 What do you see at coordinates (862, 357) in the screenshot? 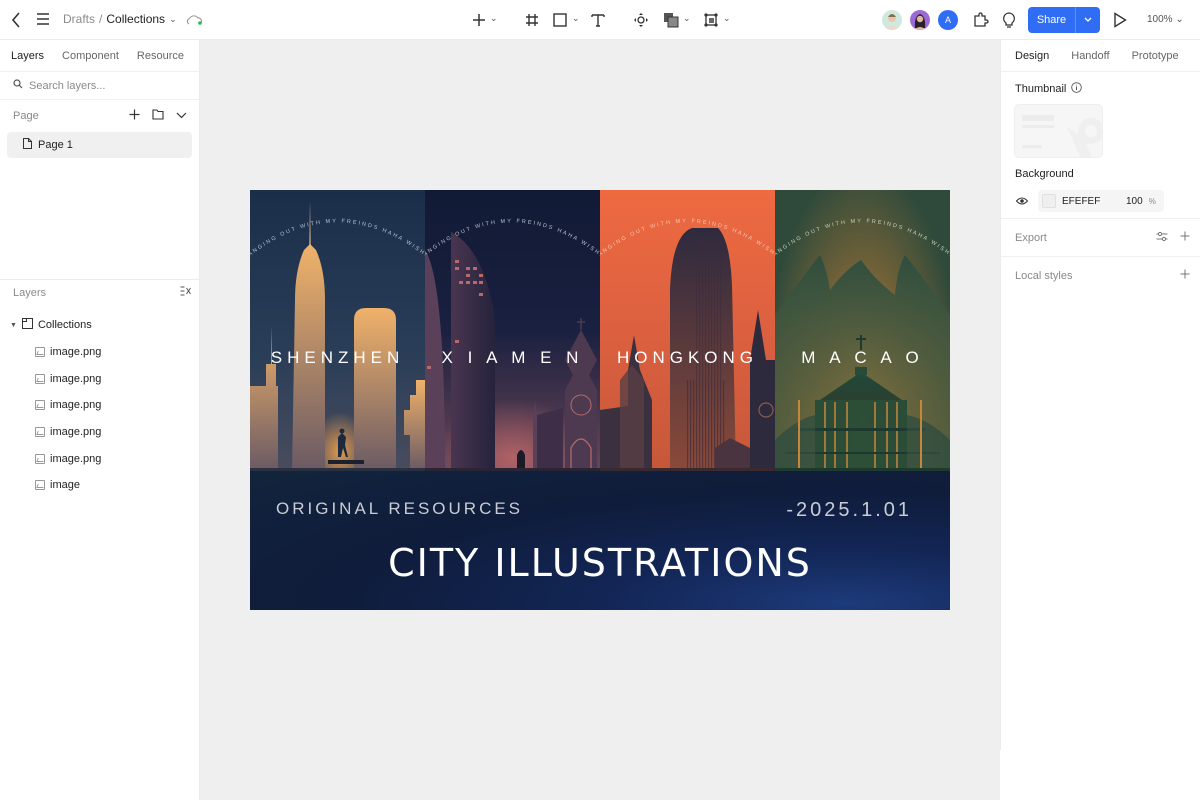
I see `city-label-macao: M A C A O` at bounding box center [862, 357].